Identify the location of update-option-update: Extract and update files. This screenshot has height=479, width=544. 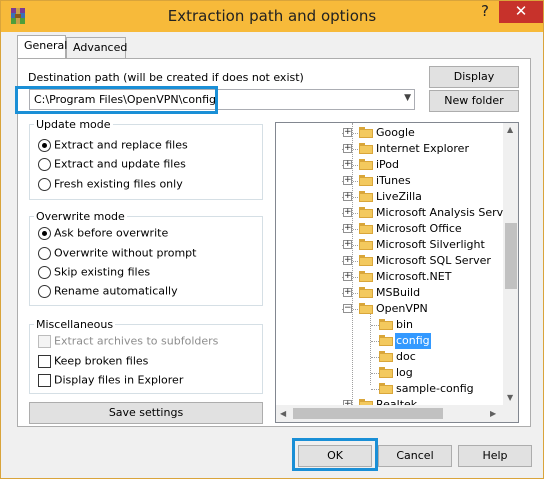
(112, 164).